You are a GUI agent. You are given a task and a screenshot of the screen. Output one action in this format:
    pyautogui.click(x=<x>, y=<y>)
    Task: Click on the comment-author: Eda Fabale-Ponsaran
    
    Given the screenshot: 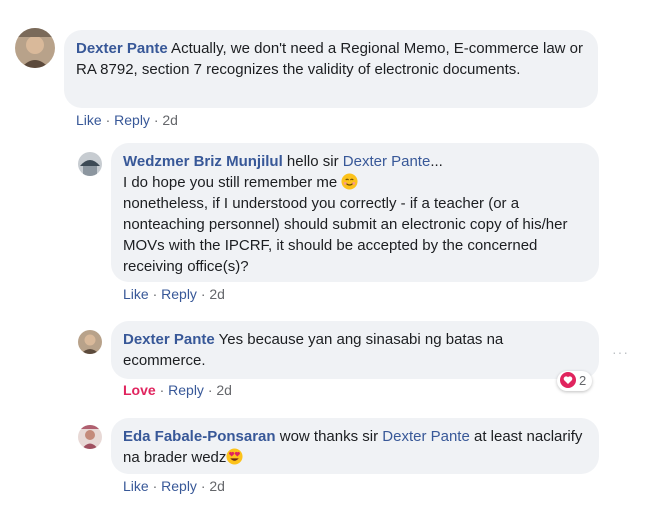 What is the action you would take?
    pyautogui.click(x=199, y=436)
    